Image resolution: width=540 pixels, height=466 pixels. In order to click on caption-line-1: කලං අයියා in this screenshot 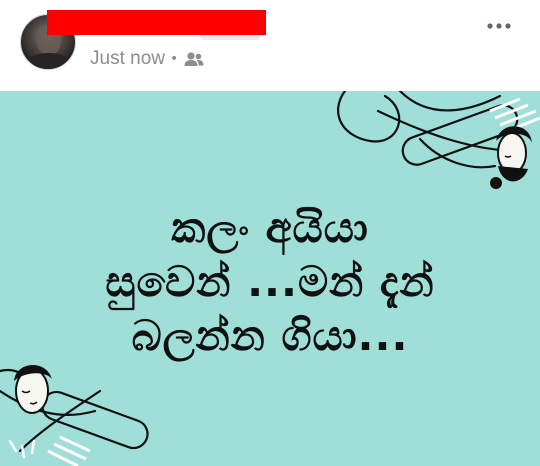, I will do `click(270, 227)`.